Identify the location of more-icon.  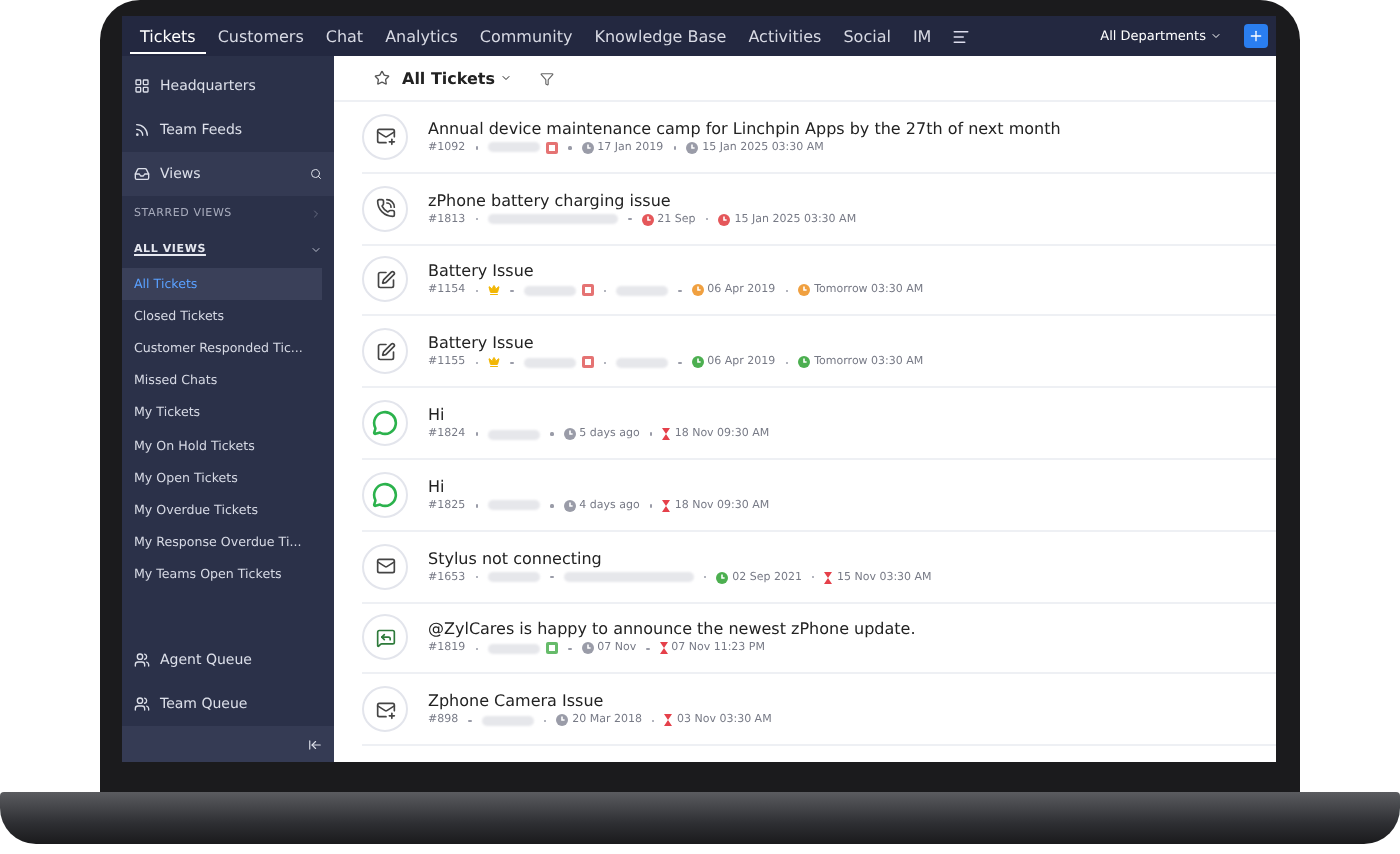
(960, 36).